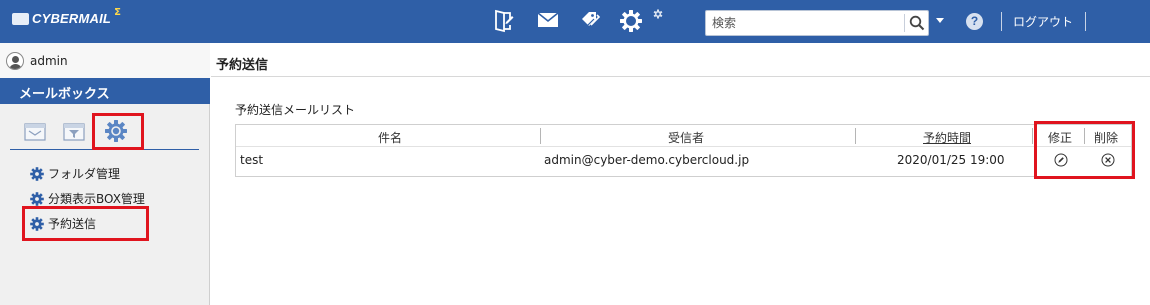 Image resolution: width=1150 pixels, height=305 pixels. Describe the element at coordinates (72, 18) in the screenshot. I see `logo-text: CYBERMAIL` at that location.